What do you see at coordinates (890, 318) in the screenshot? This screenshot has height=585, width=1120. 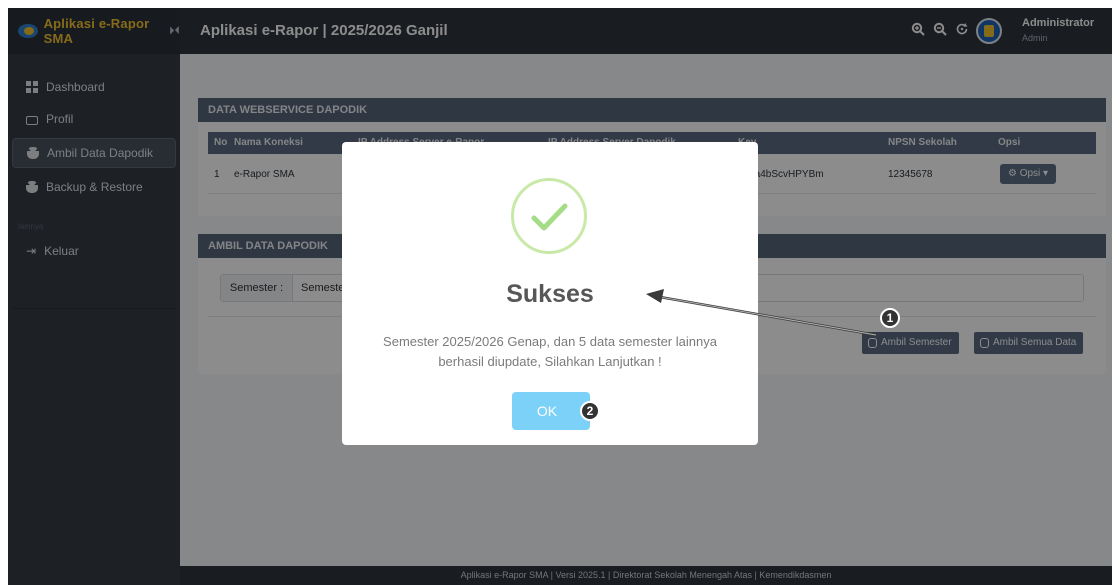 I see `step-marker-1: 1` at bounding box center [890, 318].